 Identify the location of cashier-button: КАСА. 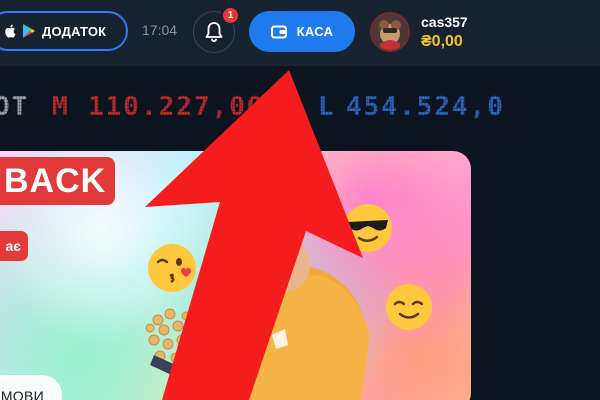
(302, 31).